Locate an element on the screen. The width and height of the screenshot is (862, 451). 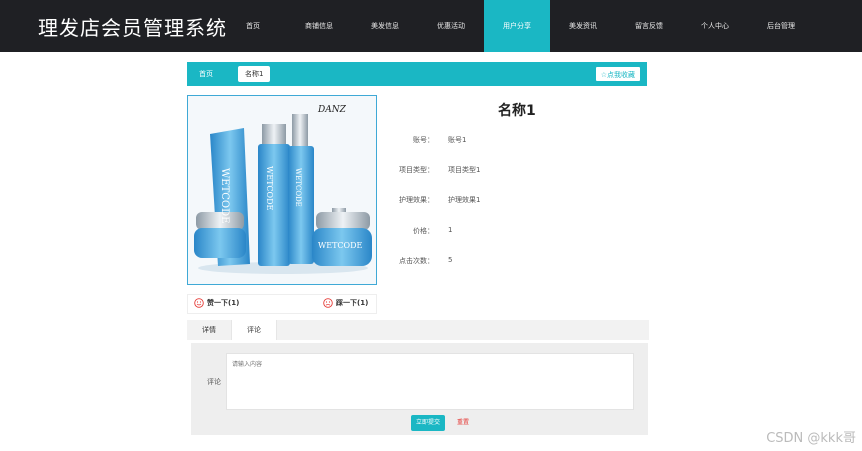
nav-user-share: 用户分享 is located at coordinates (517, 26).